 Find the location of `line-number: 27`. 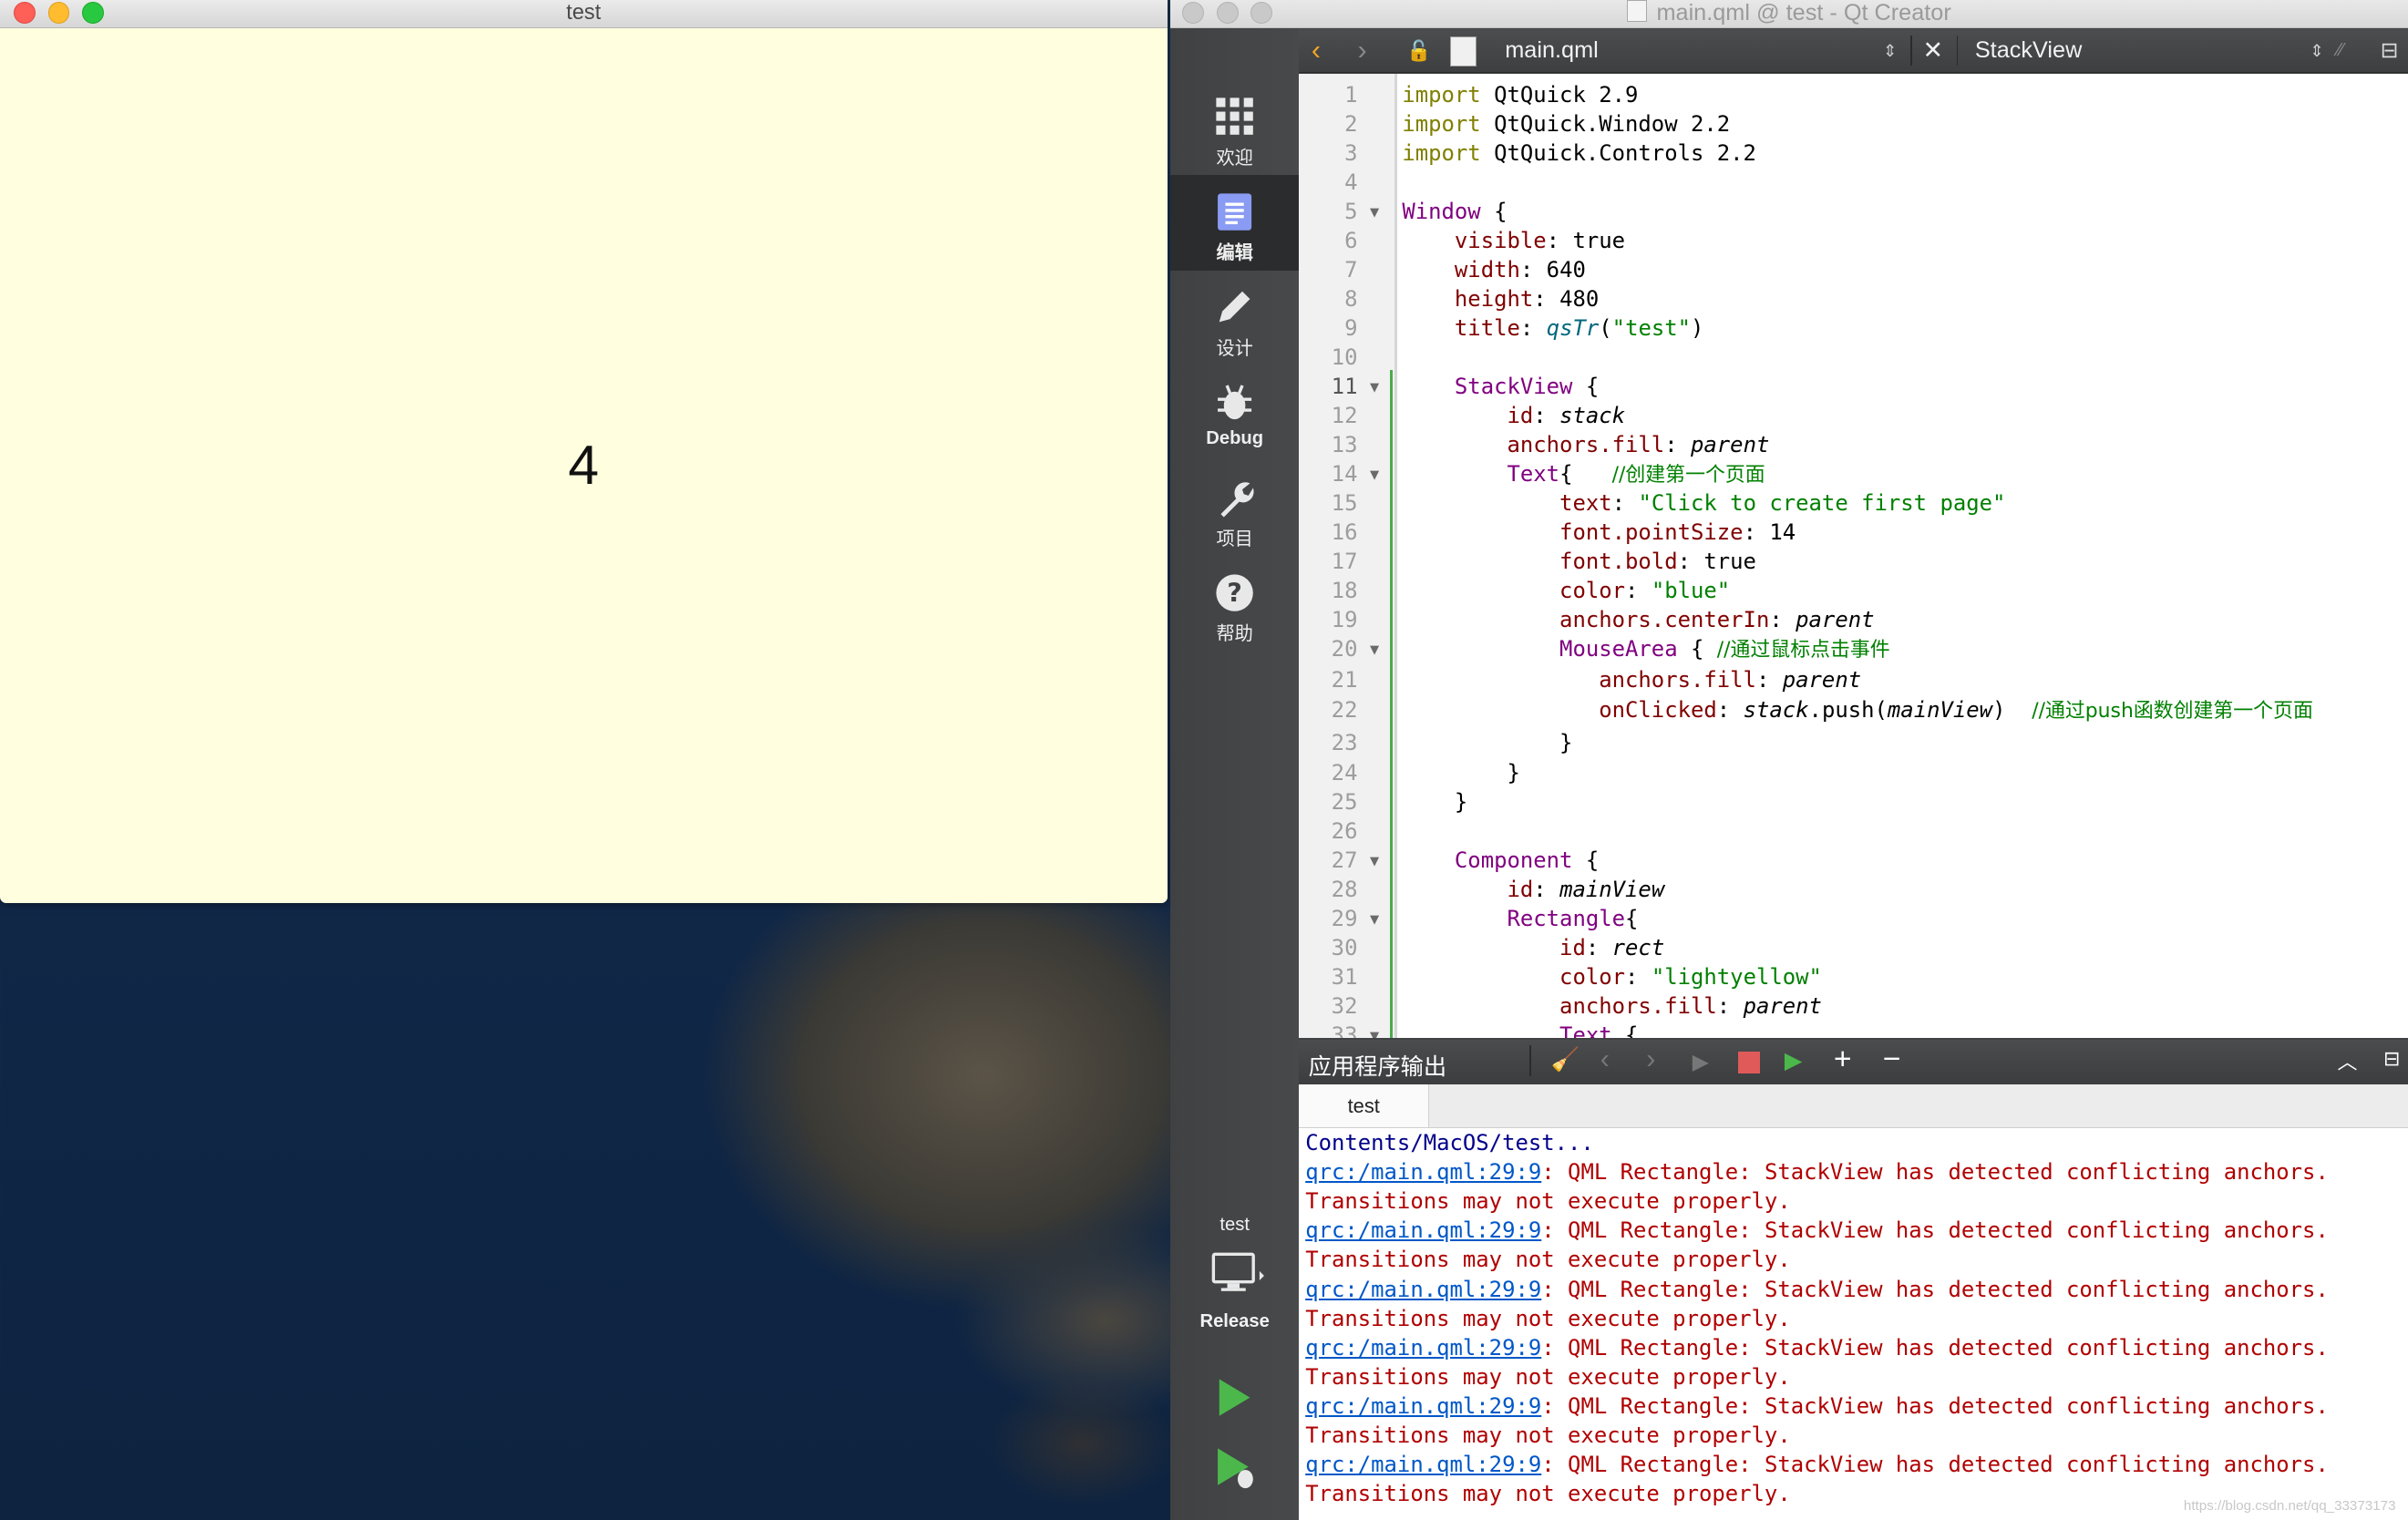

line-number: 27 is located at coordinates (1345, 860).